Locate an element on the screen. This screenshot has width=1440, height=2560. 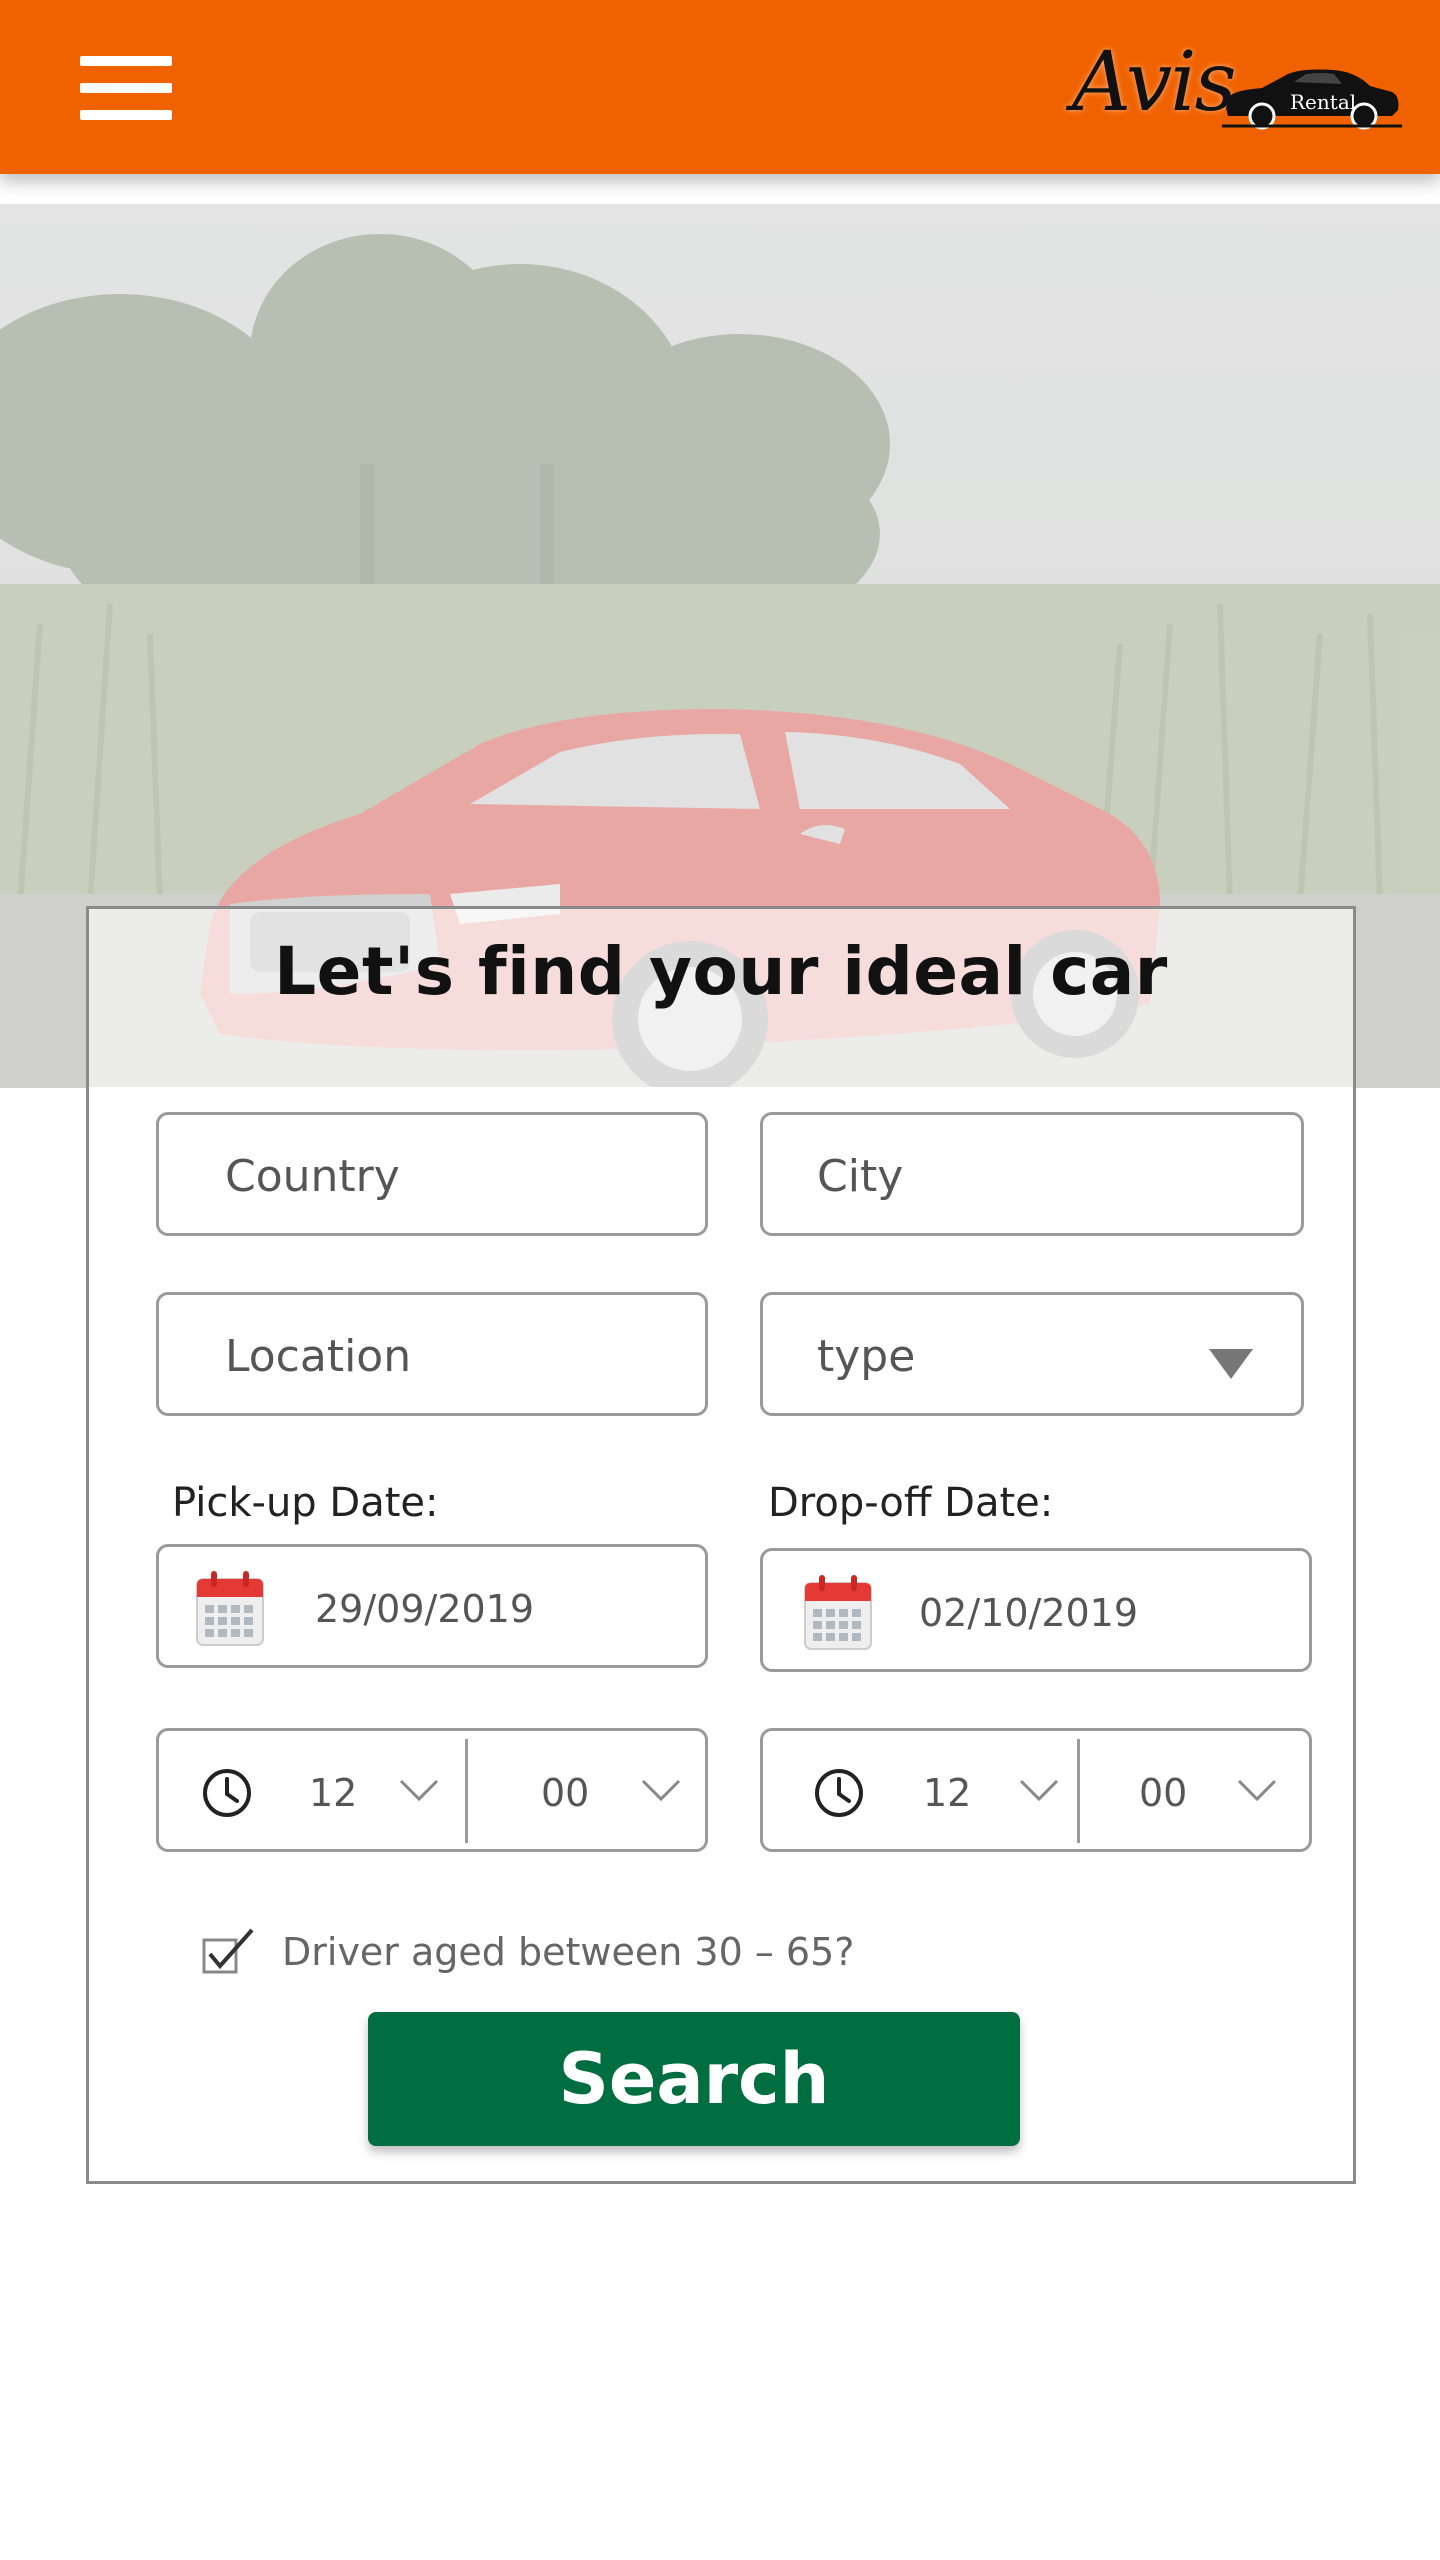
pickup-date-value: 29/09/2019 is located at coordinates (425, 1609).